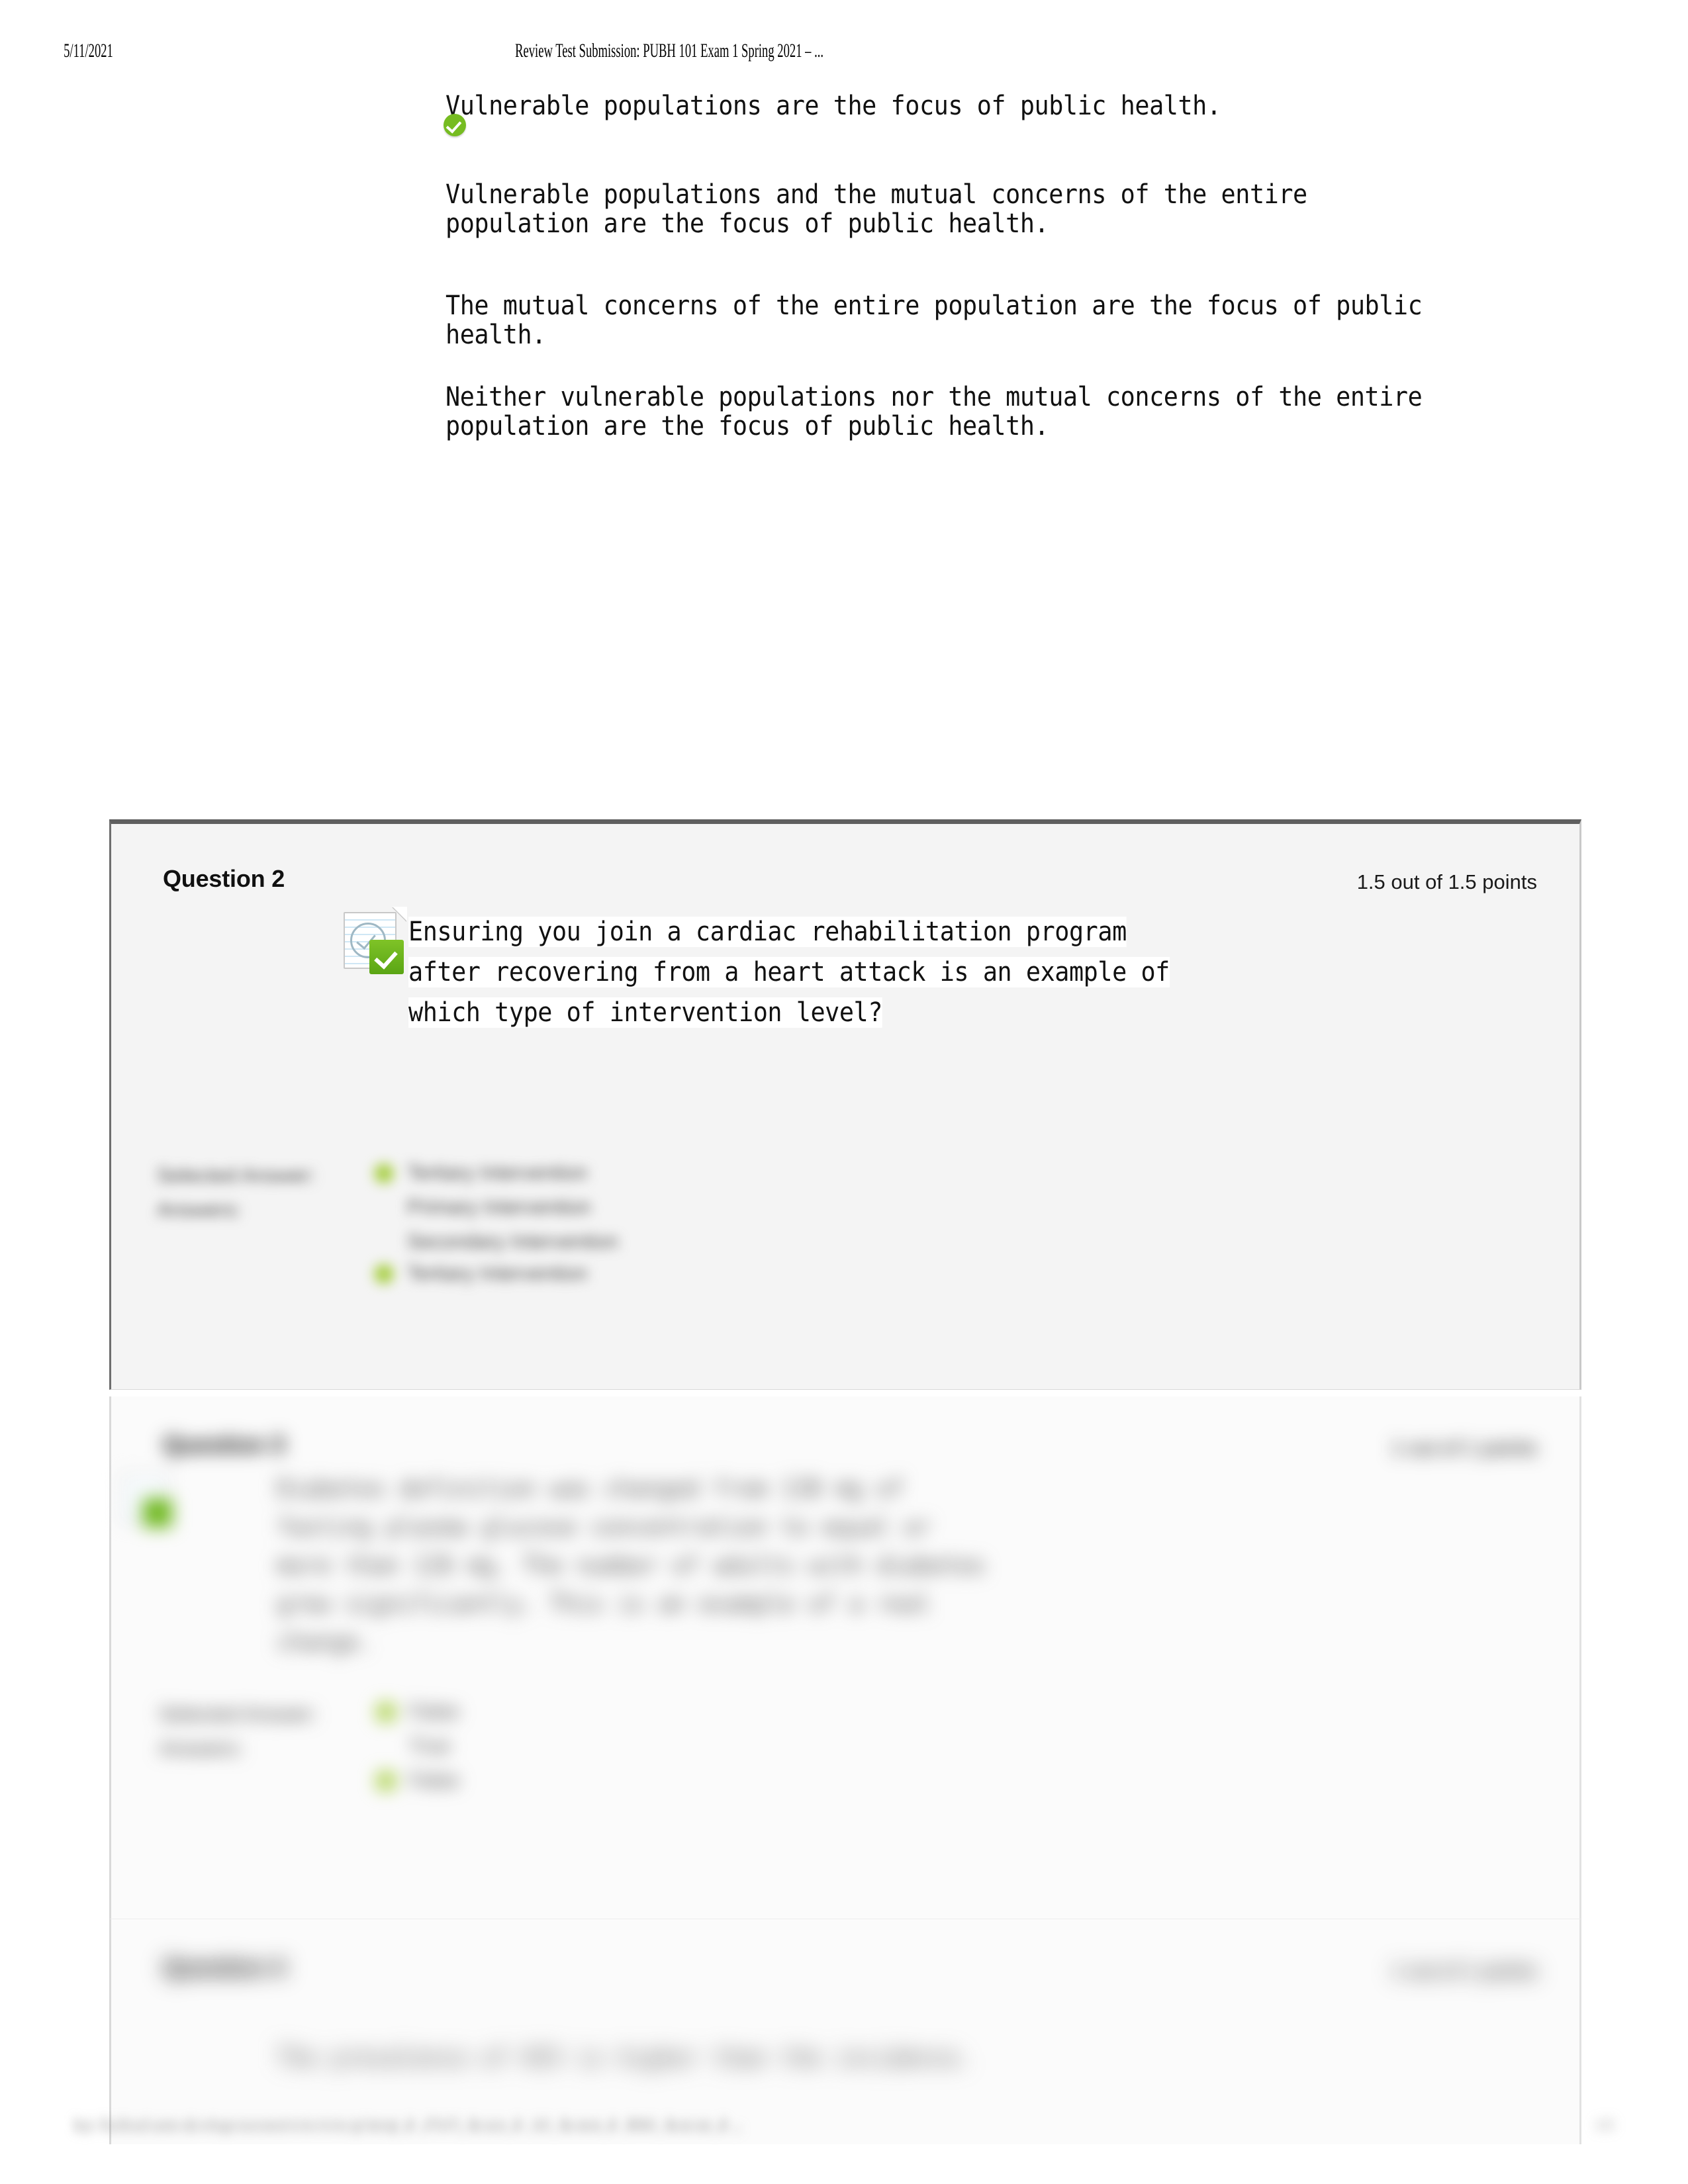  I want to click on question-3-title: Question 3, so click(224, 1444).